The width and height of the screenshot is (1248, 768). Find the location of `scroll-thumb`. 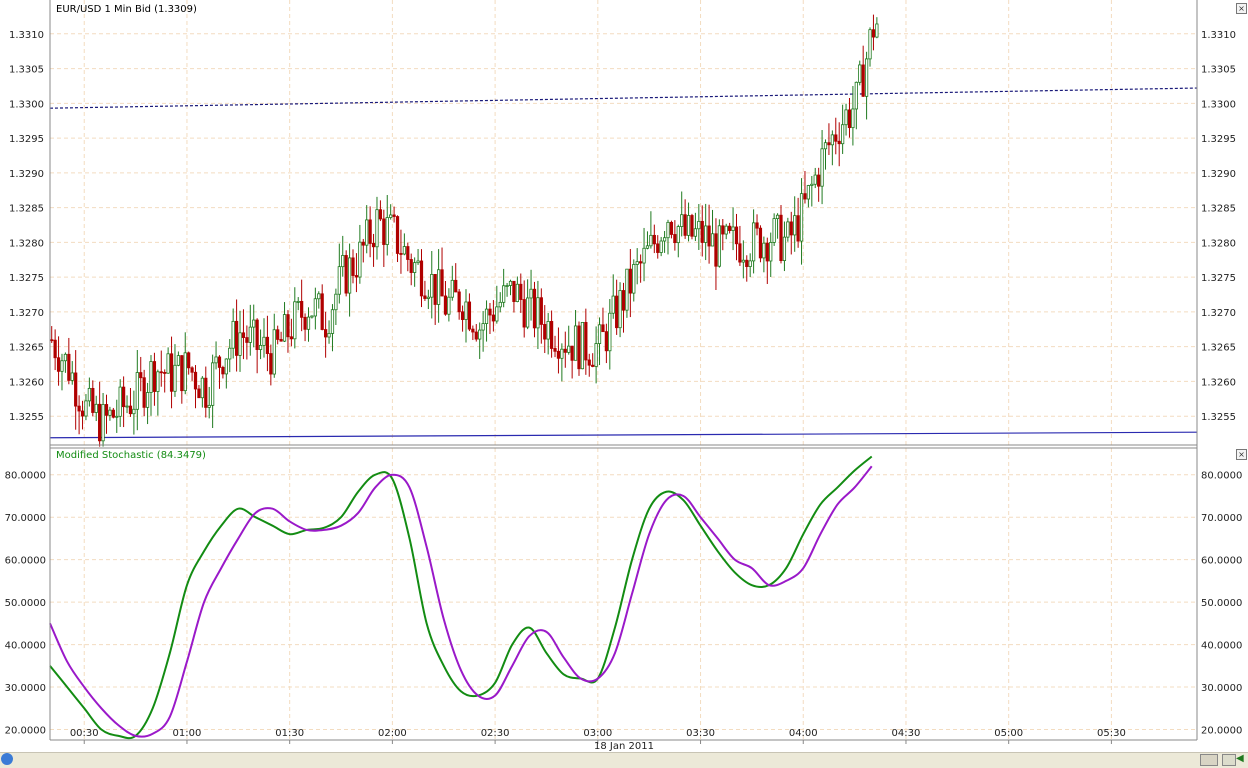

scroll-thumb is located at coordinates (1209, 760).